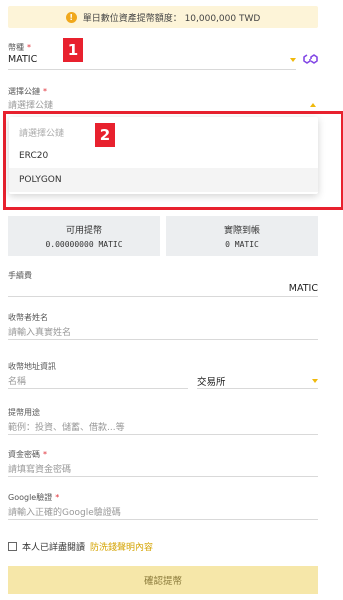  Describe the element at coordinates (241, 231) in the screenshot. I see `actual-title: 實際到帳` at that location.